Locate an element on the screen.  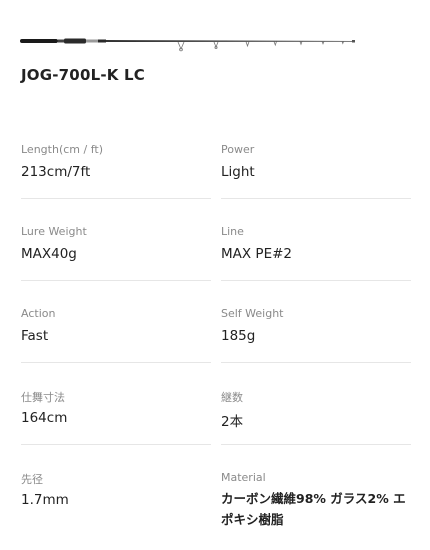
spec-value: 1.7mm is located at coordinates (45, 500).